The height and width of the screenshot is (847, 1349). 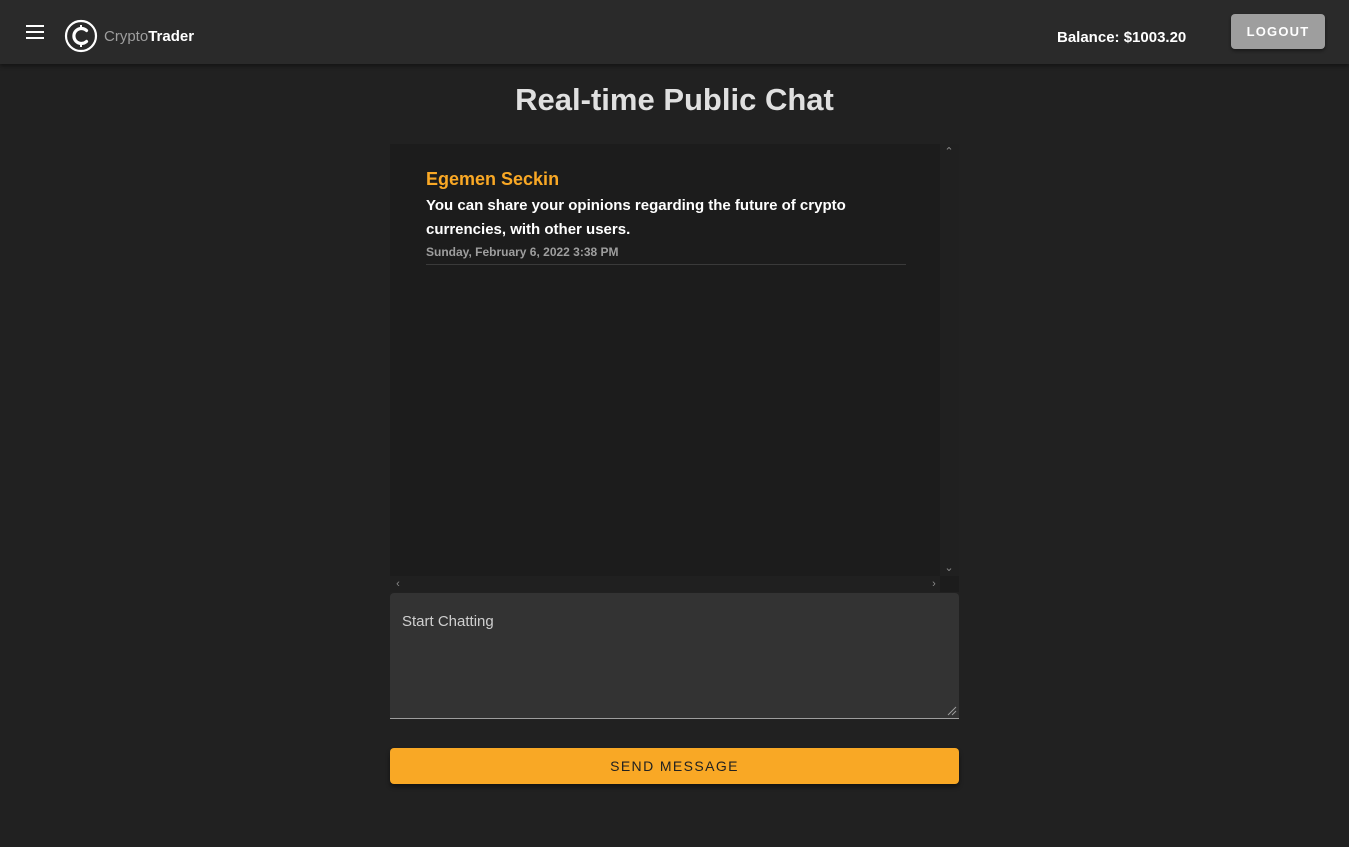 I want to click on chat-input-container, so click(x=674, y=656).